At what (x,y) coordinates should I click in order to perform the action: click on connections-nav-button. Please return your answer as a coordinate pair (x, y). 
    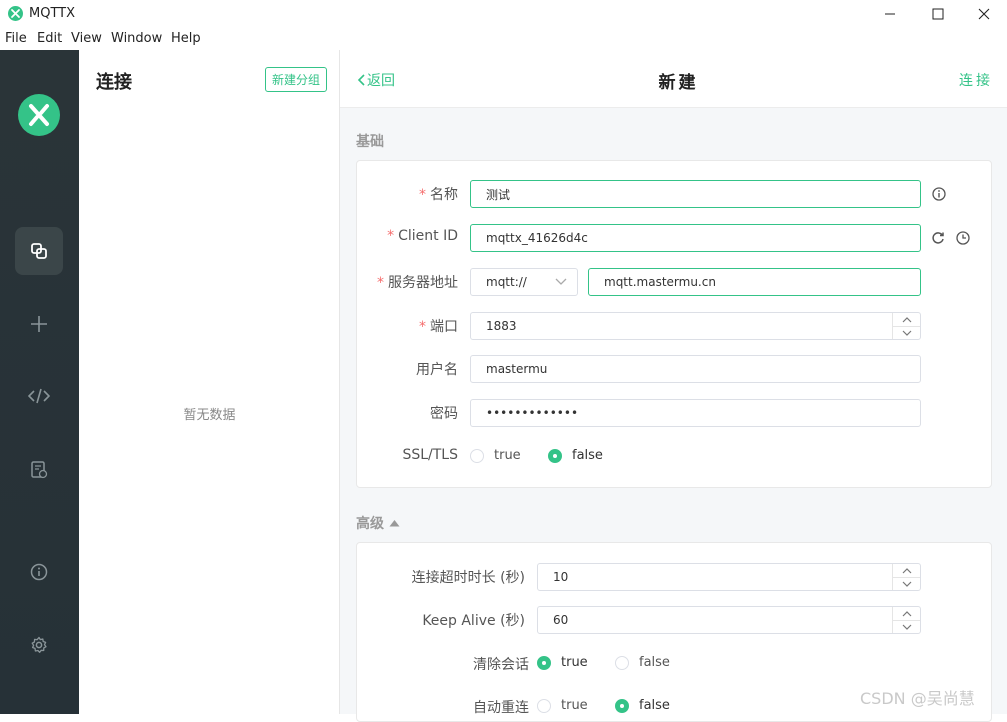
    Looking at the image, I should click on (39, 251).